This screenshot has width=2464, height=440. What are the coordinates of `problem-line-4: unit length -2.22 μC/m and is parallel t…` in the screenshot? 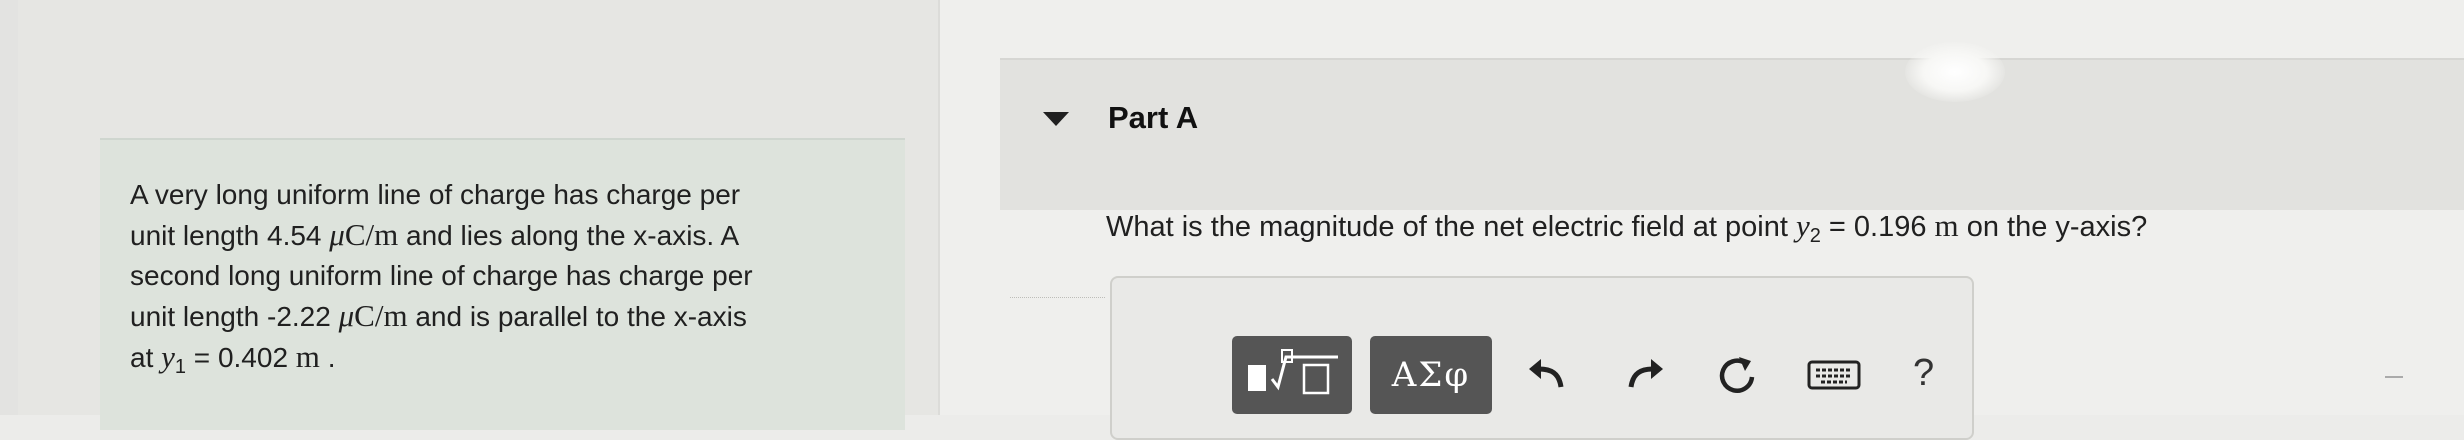 It's located at (438, 315).